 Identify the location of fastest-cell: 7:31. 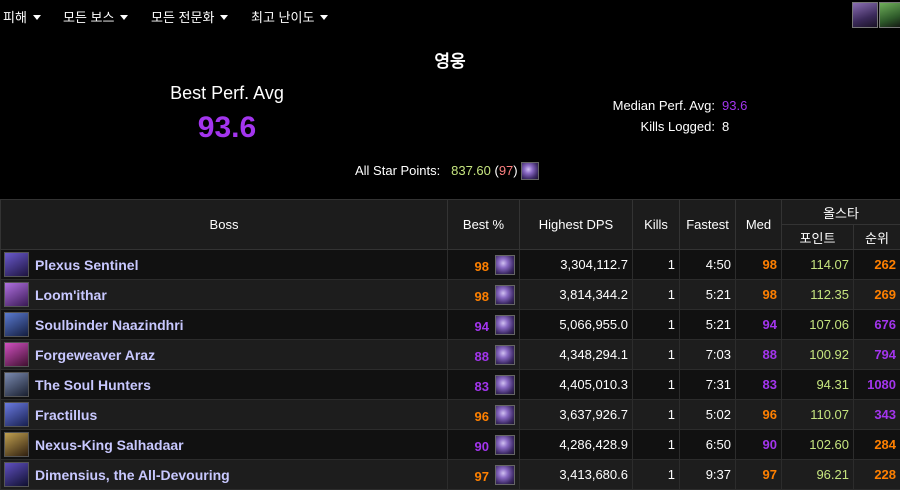
(708, 385).